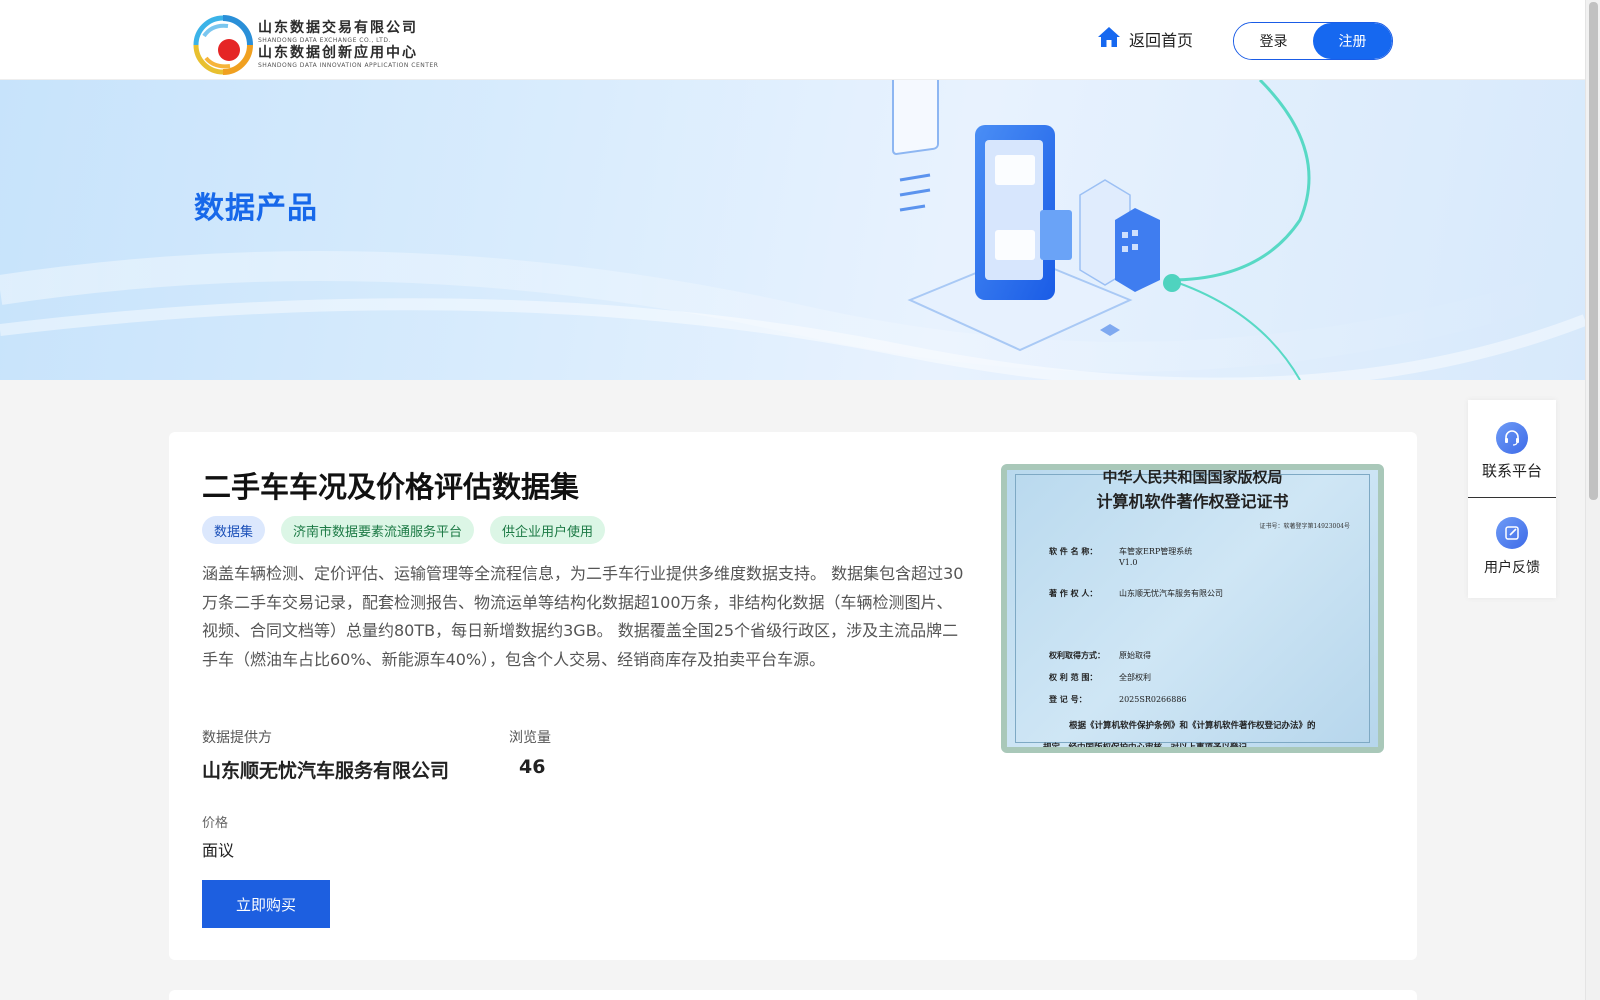  I want to click on certificate-row-software: 软 件 名 称： 车管家ERP管理系统, so click(1121, 551).